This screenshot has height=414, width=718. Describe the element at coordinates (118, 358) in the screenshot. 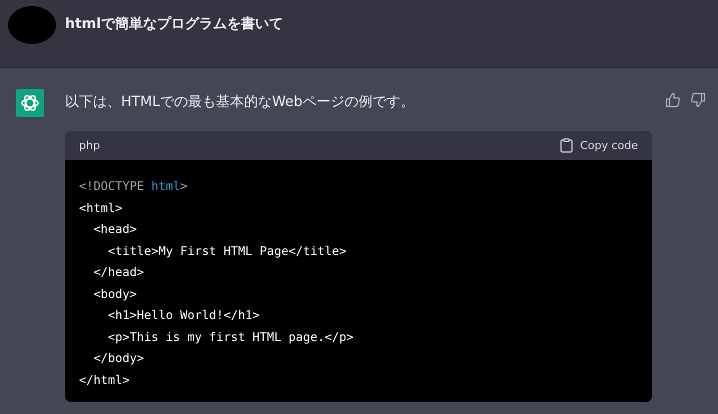

I see `code-line: </body>` at that location.